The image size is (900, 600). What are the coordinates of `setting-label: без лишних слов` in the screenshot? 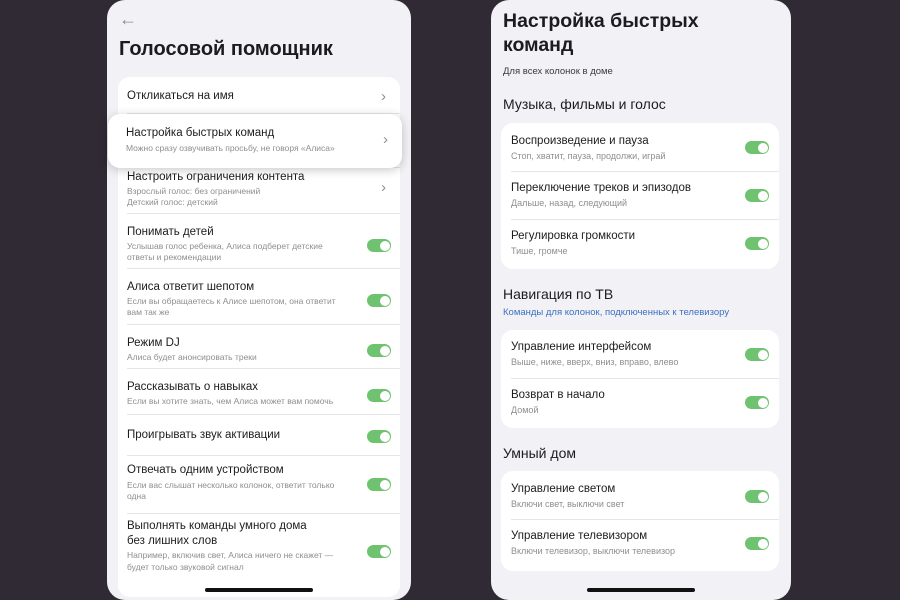 It's located at (172, 541).